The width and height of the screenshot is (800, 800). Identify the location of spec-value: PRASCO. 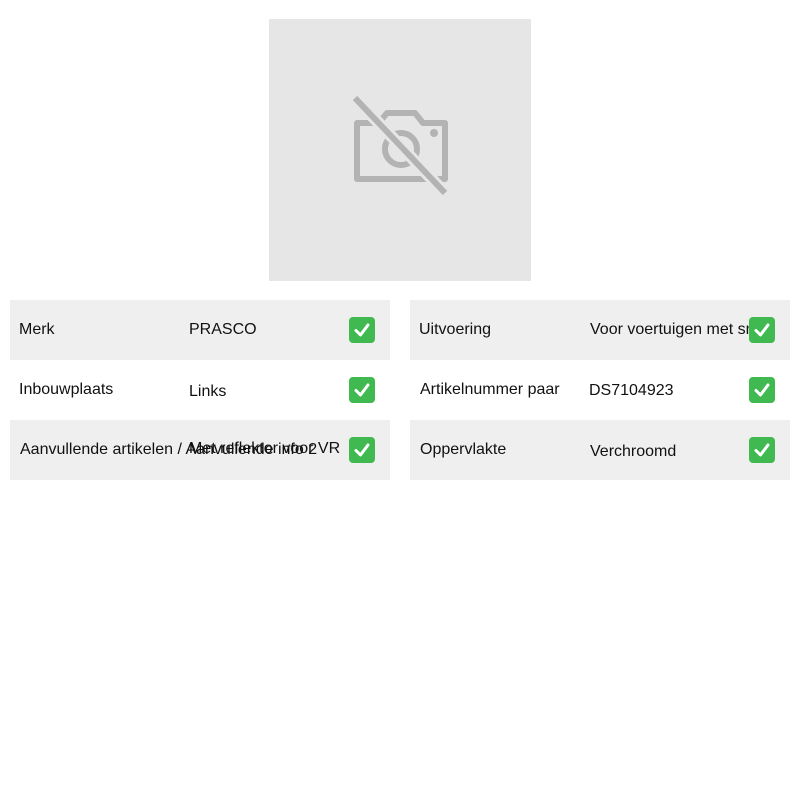
(223, 329).